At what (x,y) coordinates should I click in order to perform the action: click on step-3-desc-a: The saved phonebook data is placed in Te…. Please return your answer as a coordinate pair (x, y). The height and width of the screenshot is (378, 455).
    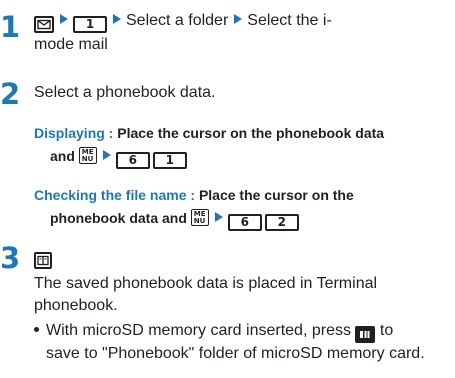
    Looking at the image, I should click on (206, 283).